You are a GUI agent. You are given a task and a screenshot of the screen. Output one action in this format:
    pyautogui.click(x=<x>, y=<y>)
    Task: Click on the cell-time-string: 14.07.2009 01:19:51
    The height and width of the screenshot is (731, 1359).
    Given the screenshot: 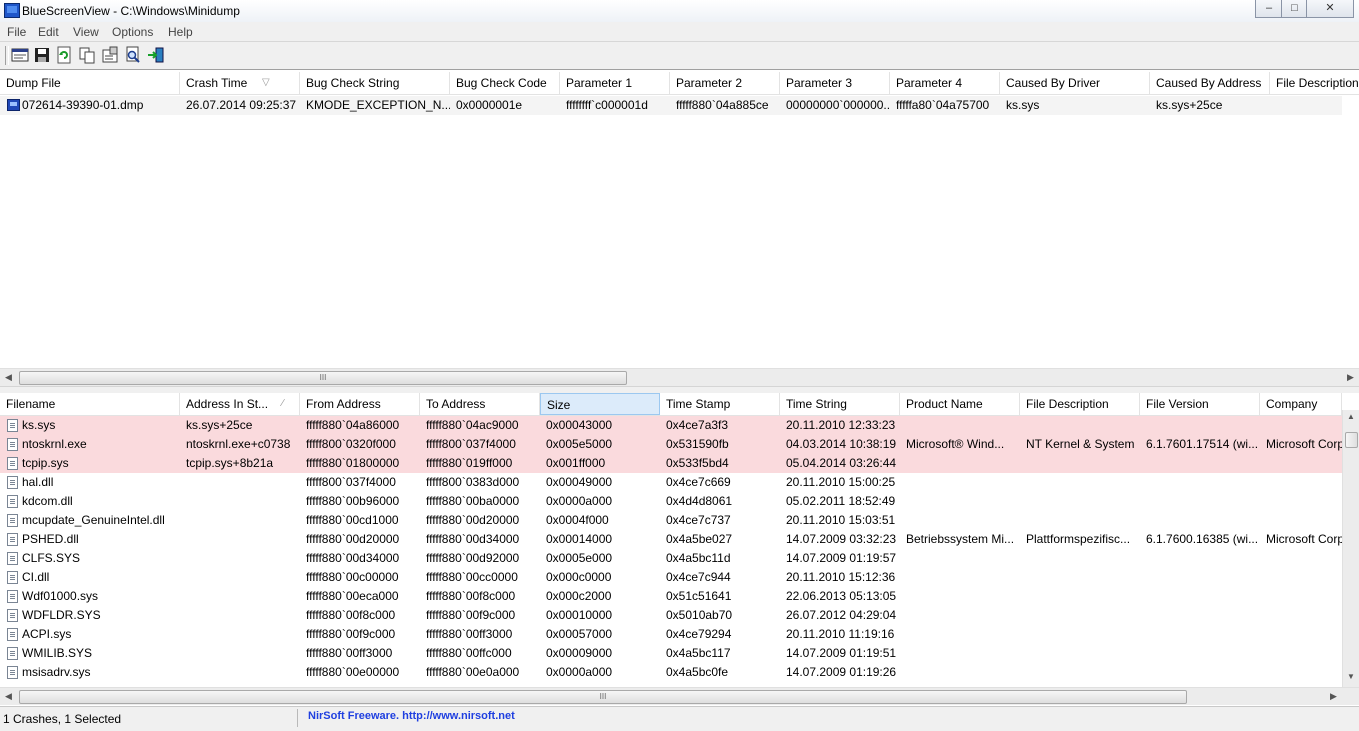 What is the action you would take?
    pyautogui.click(x=841, y=653)
    